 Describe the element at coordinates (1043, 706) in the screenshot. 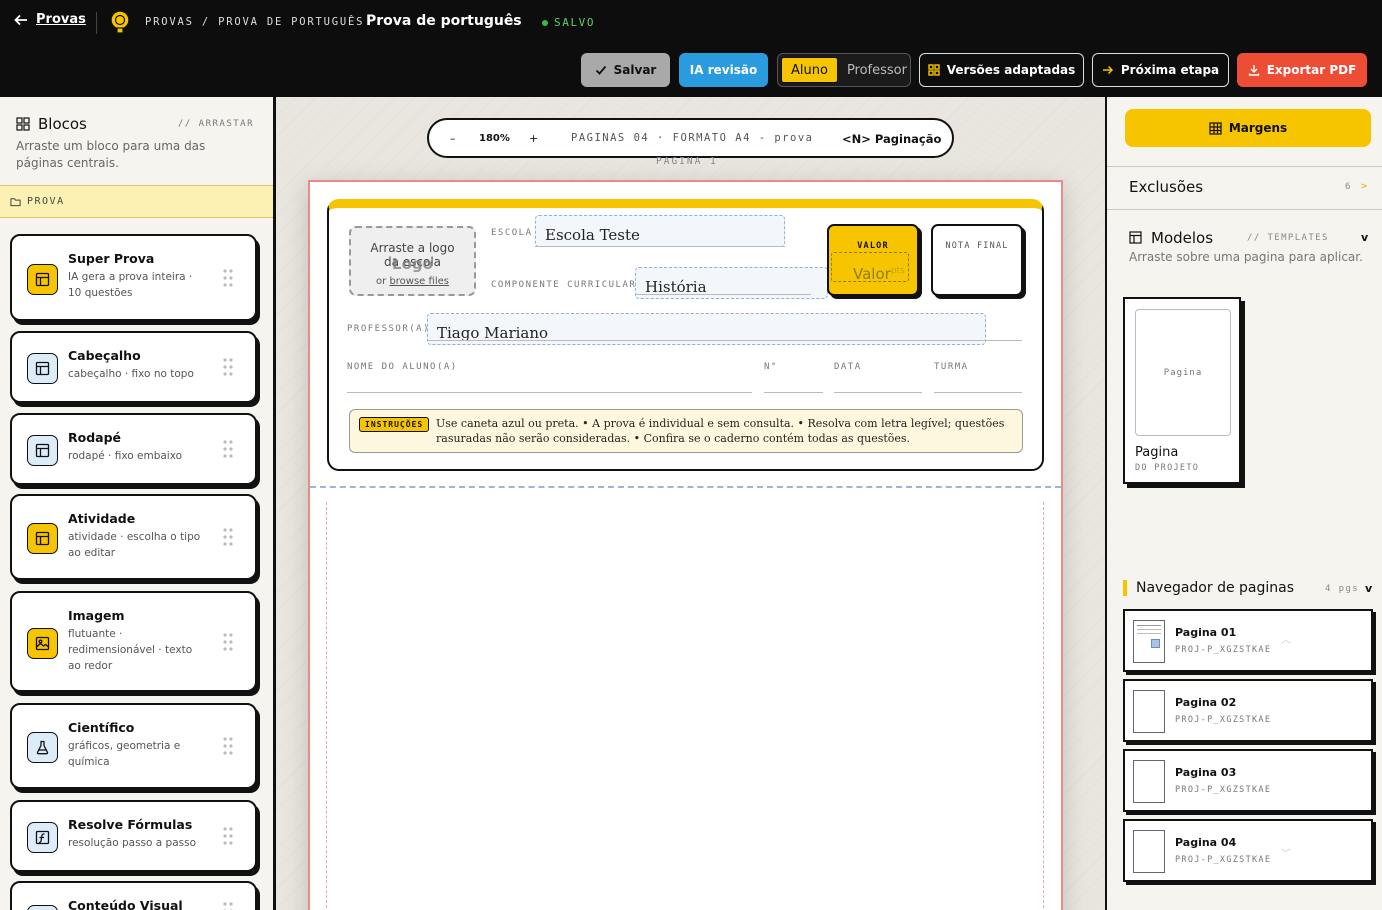

I see `margin-guide-right` at that location.